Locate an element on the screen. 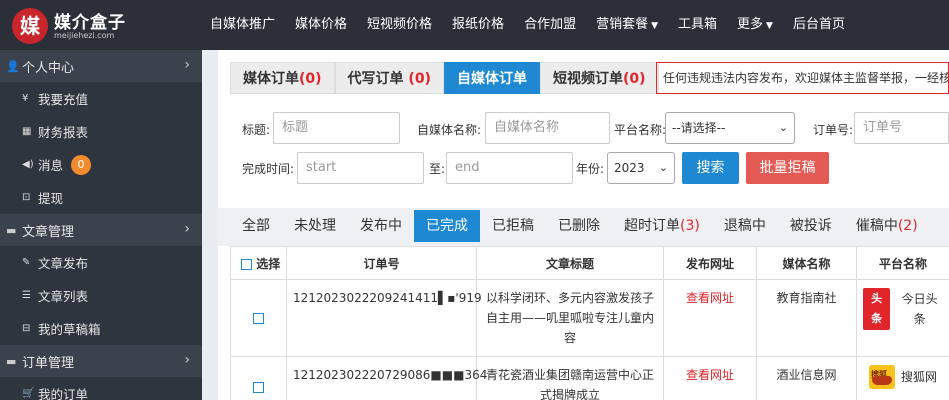 The width and height of the screenshot is (949, 400). column-header: 选择 is located at coordinates (268, 263).